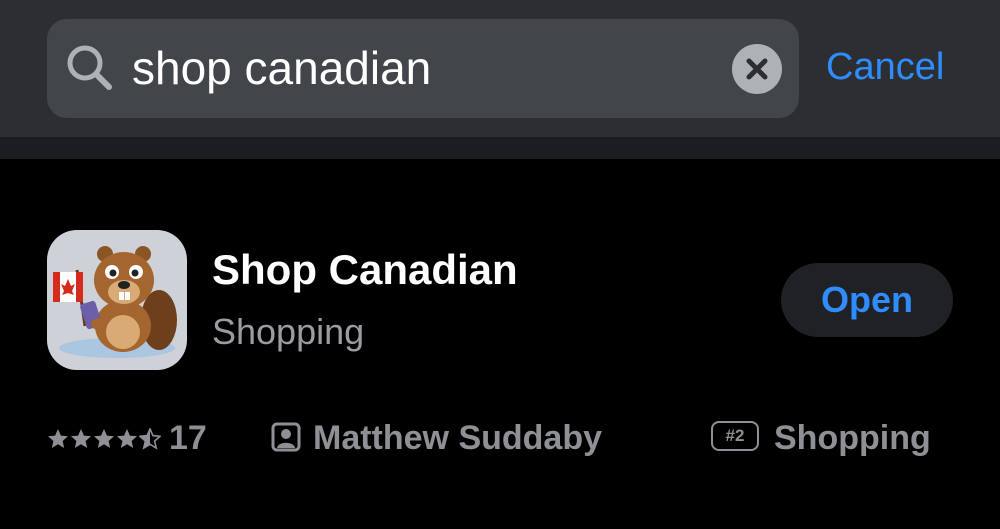 This screenshot has width=1000, height=529. Describe the element at coordinates (867, 300) in the screenshot. I see `open-button: Open` at that location.